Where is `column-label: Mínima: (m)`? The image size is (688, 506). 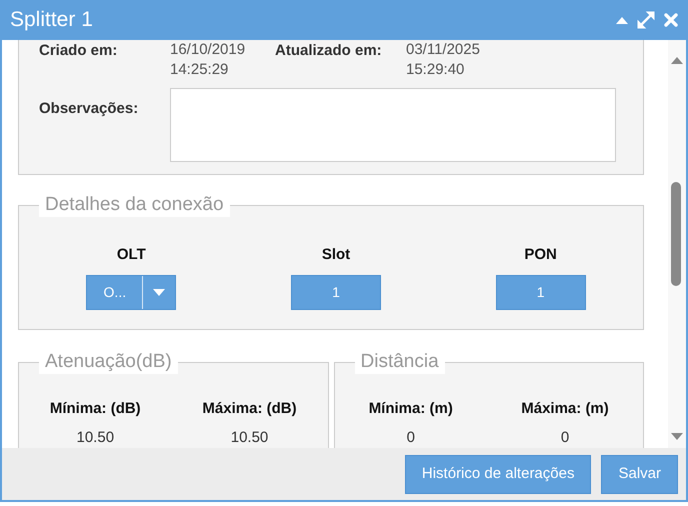
column-label: Mínima: (m) is located at coordinates (410, 409).